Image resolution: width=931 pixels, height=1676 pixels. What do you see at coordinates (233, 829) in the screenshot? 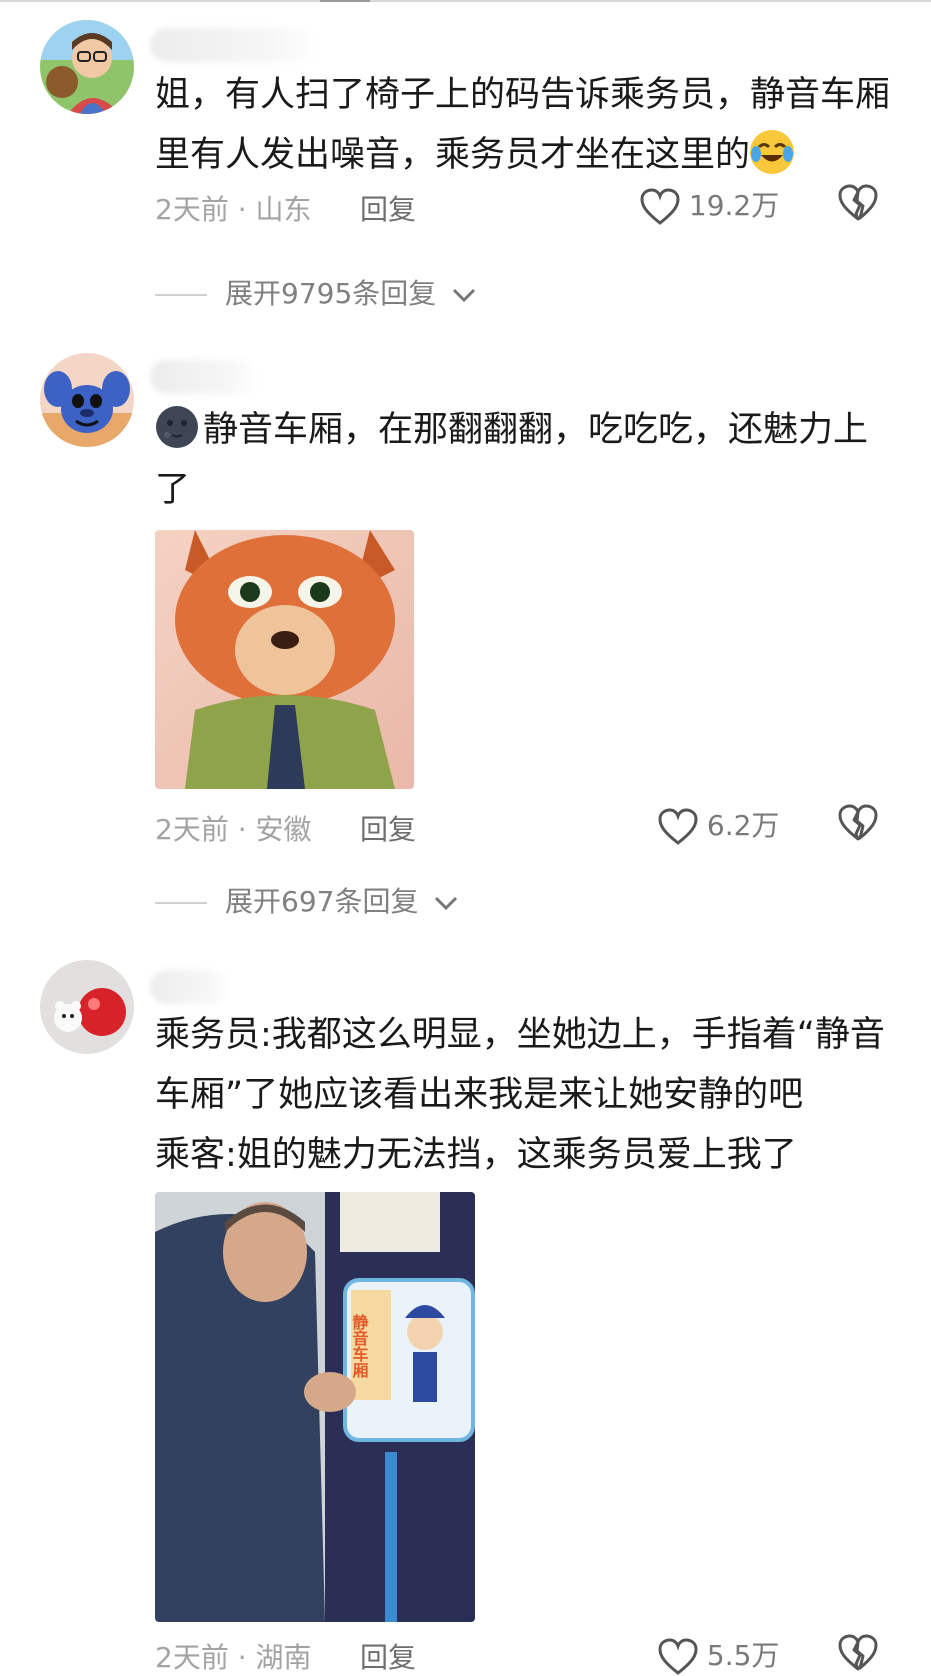
I see `time-location: 2天前 · 安徽` at bounding box center [233, 829].